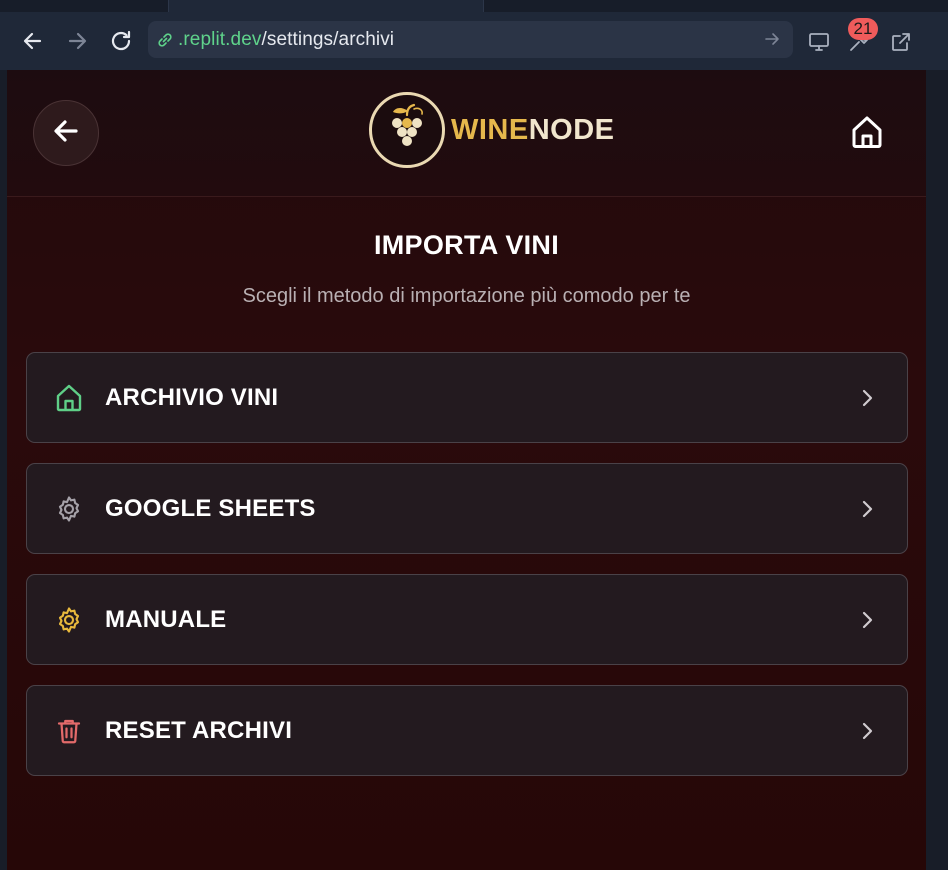 The height and width of the screenshot is (870, 948). Describe the element at coordinates (69, 731) in the screenshot. I see `trash-icon` at that location.